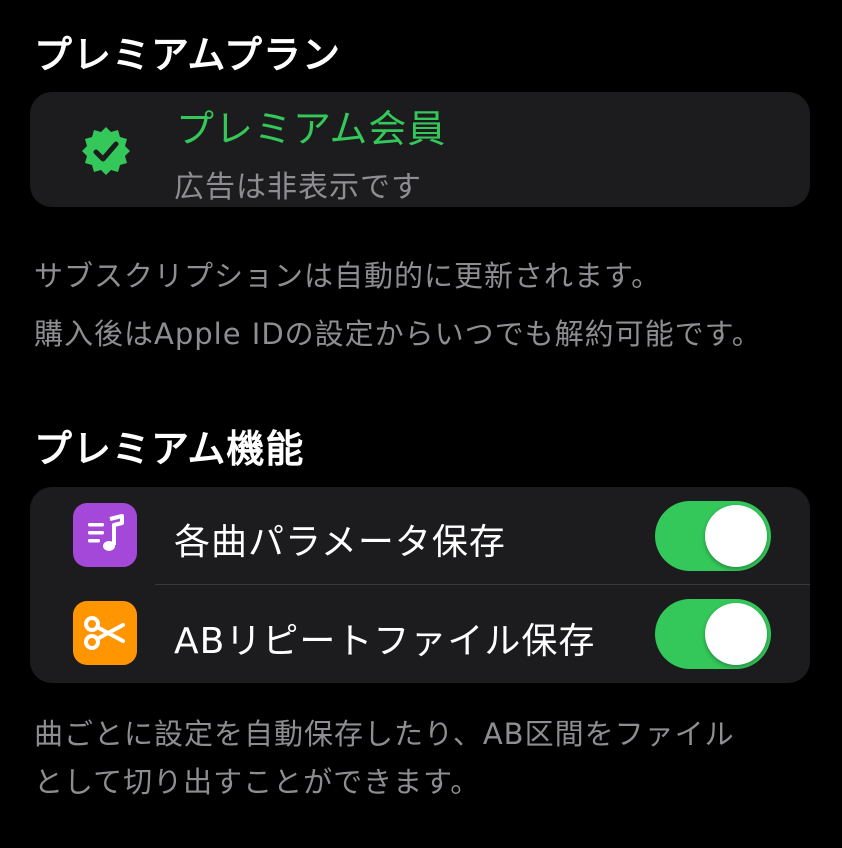 The image size is (842, 848). I want to click on row-divider, so click(482, 584).